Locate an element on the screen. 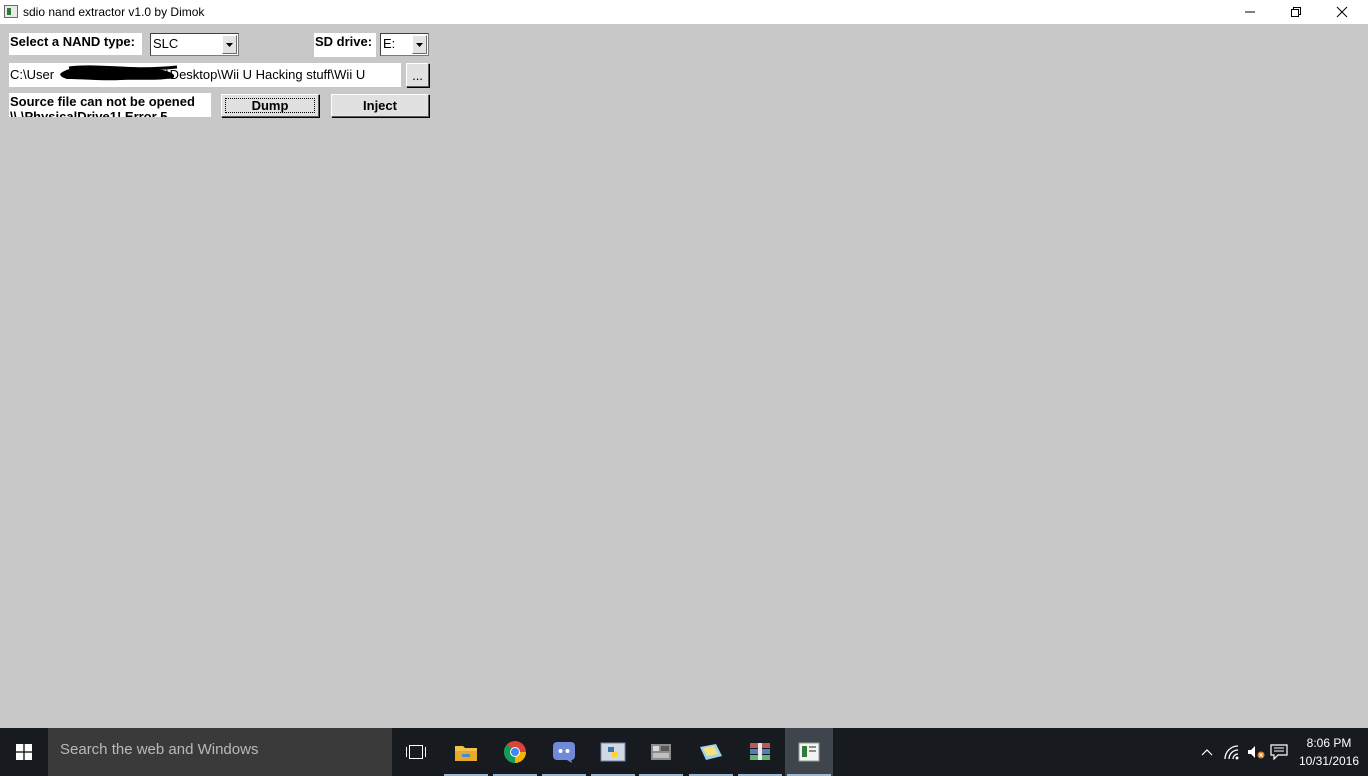  taskbar-chrome is located at coordinates (515, 752).